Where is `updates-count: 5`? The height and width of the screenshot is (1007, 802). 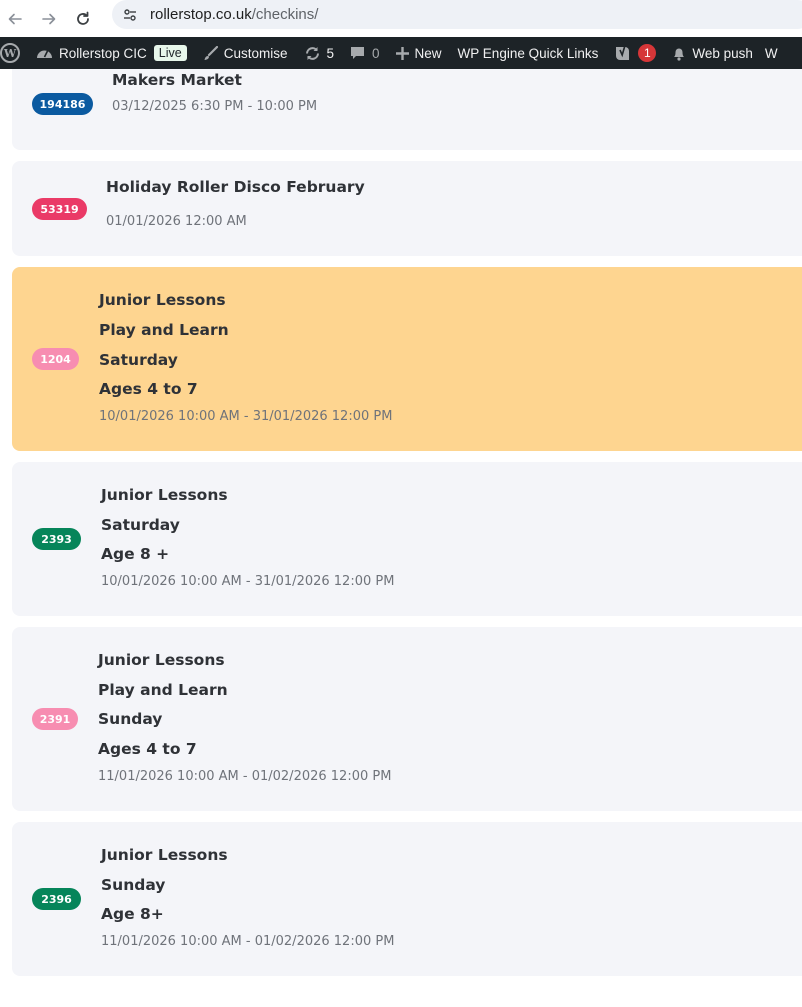
updates-count: 5 is located at coordinates (330, 53).